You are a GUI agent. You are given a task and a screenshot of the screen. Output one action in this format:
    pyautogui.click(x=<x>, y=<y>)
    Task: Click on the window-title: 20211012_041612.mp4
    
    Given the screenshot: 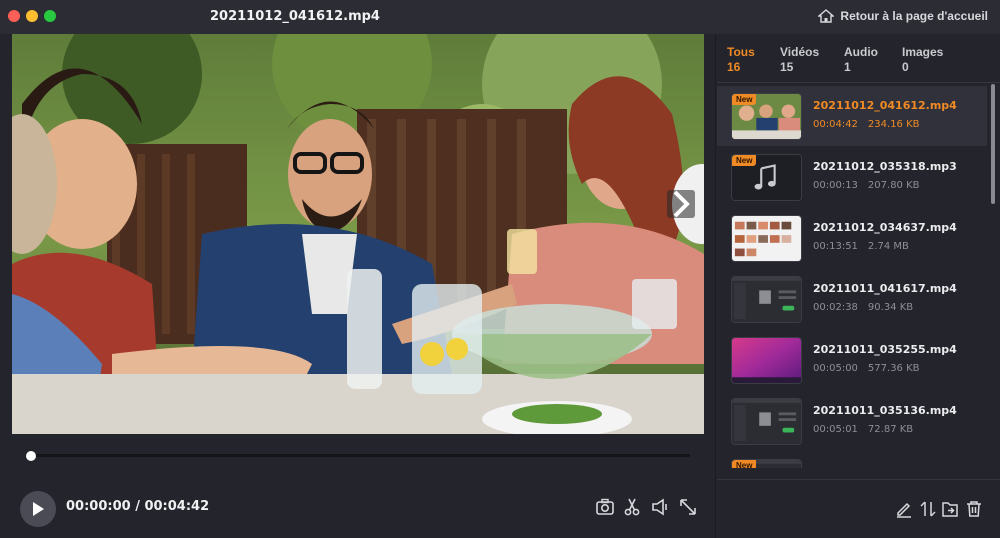 What is the action you would take?
    pyautogui.click(x=295, y=16)
    